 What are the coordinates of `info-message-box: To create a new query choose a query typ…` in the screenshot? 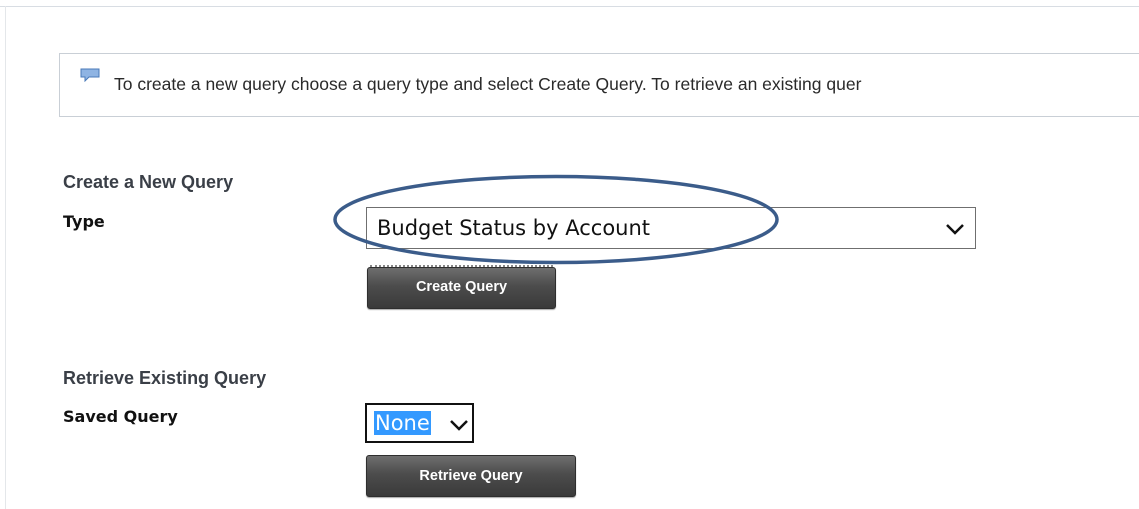 It's located at (599, 85).